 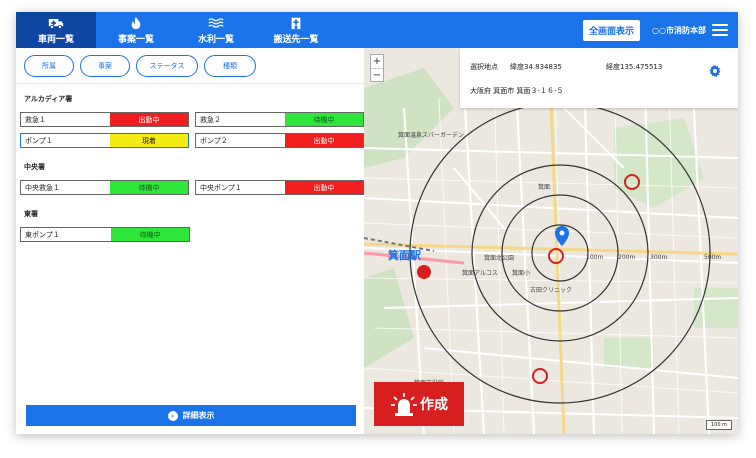 What do you see at coordinates (135, 39) in the screenshot?
I see `tab-label: 事案一覧` at bounding box center [135, 39].